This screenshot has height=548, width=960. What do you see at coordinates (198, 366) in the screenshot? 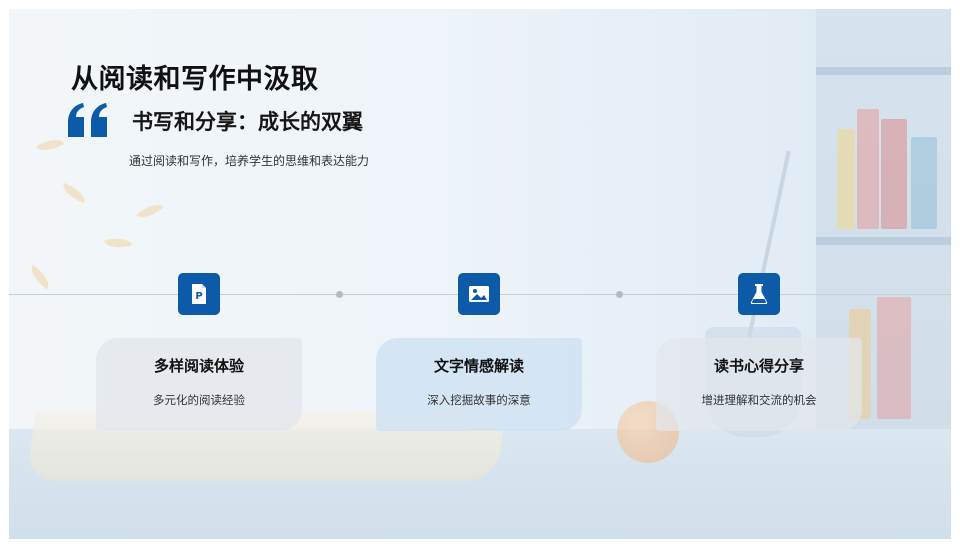
I see `card-title: 多样阅读体验` at bounding box center [198, 366].